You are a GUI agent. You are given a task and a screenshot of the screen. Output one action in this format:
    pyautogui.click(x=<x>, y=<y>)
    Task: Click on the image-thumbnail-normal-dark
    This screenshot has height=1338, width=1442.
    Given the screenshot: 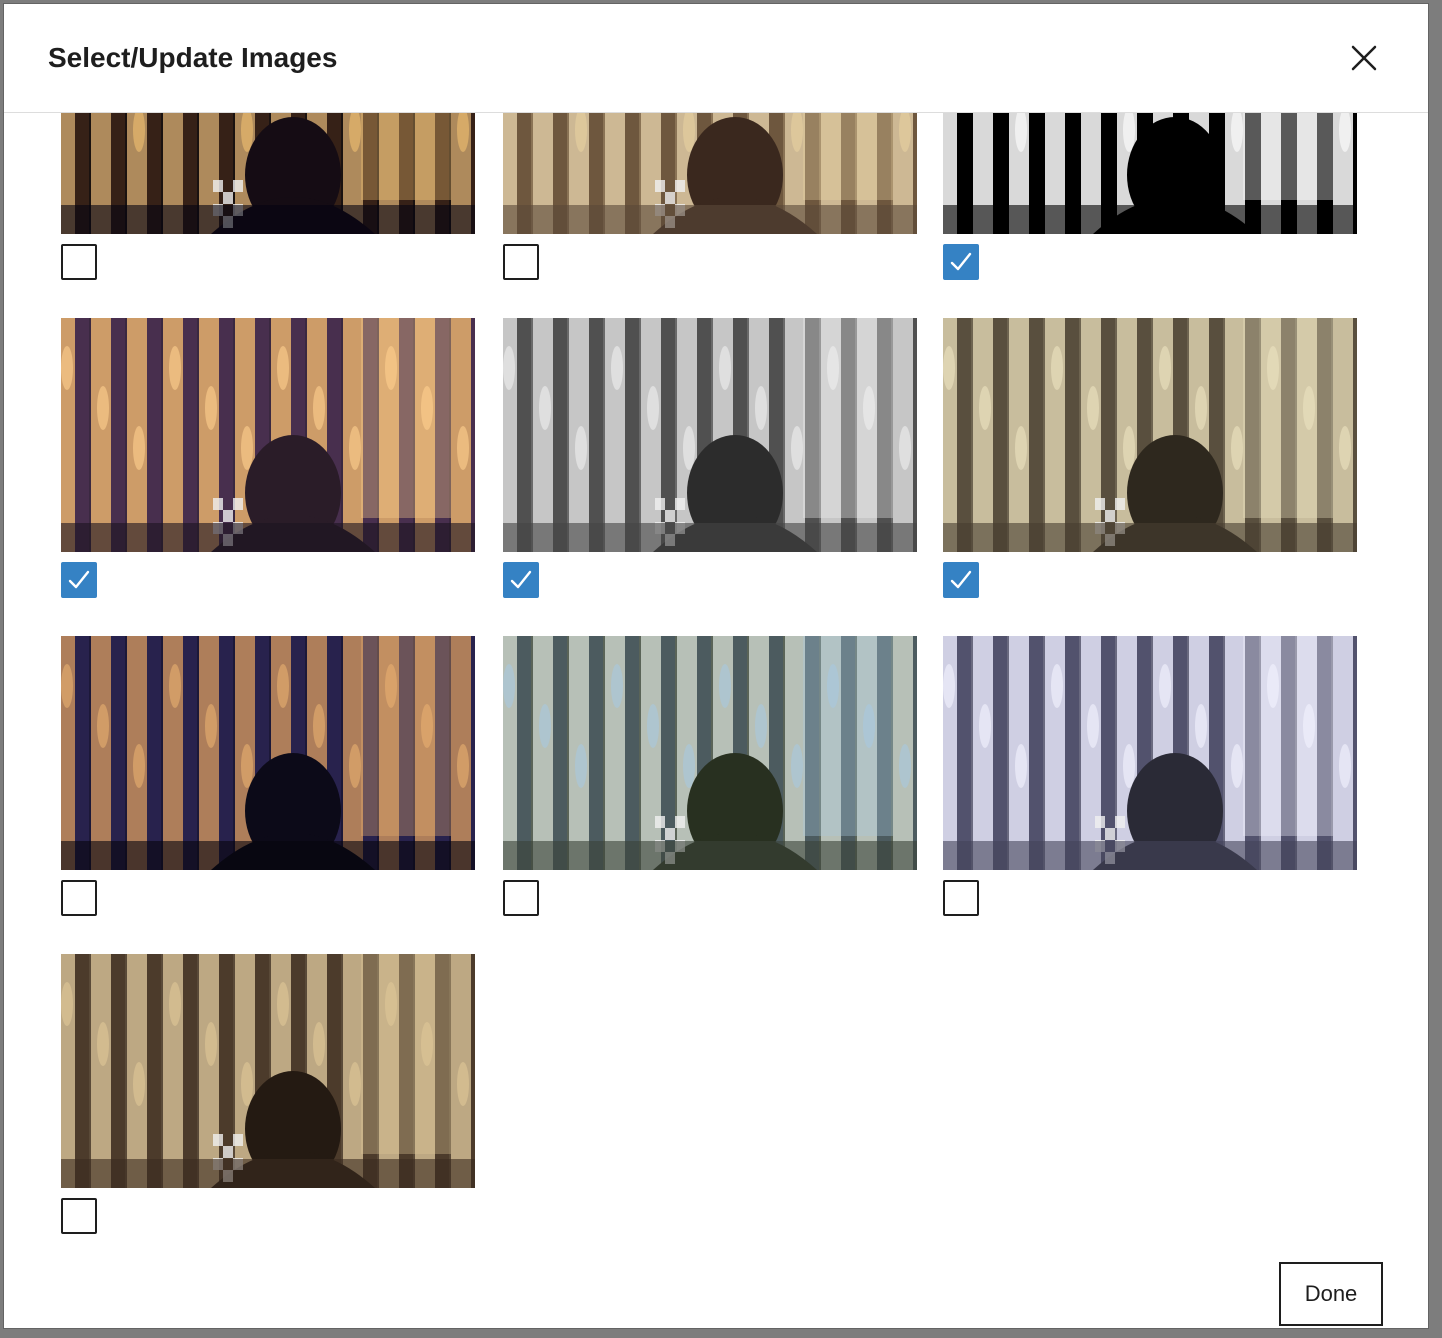 What is the action you would take?
    pyautogui.click(x=268, y=173)
    